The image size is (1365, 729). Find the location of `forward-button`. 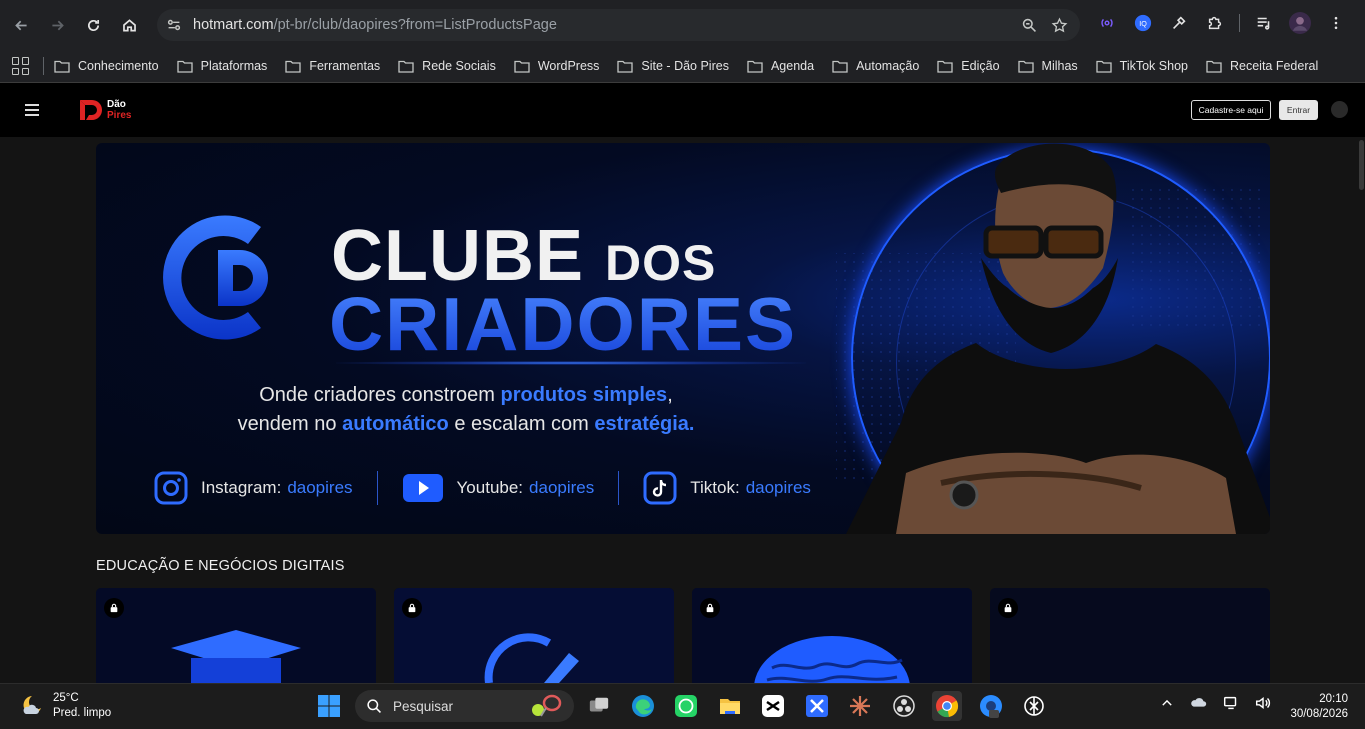

forward-button is located at coordinates (57, 25).